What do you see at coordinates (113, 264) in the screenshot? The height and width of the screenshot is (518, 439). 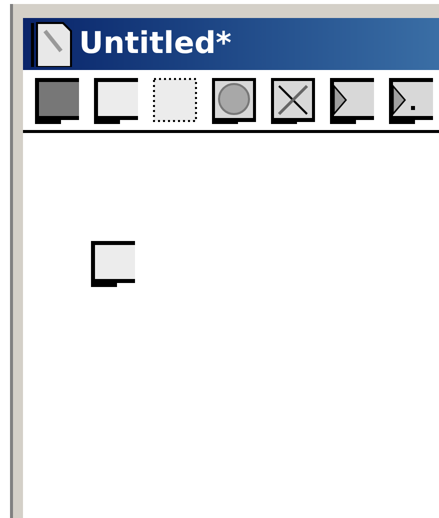 I see `rectangle-shape` at bounding box center [113, 264].